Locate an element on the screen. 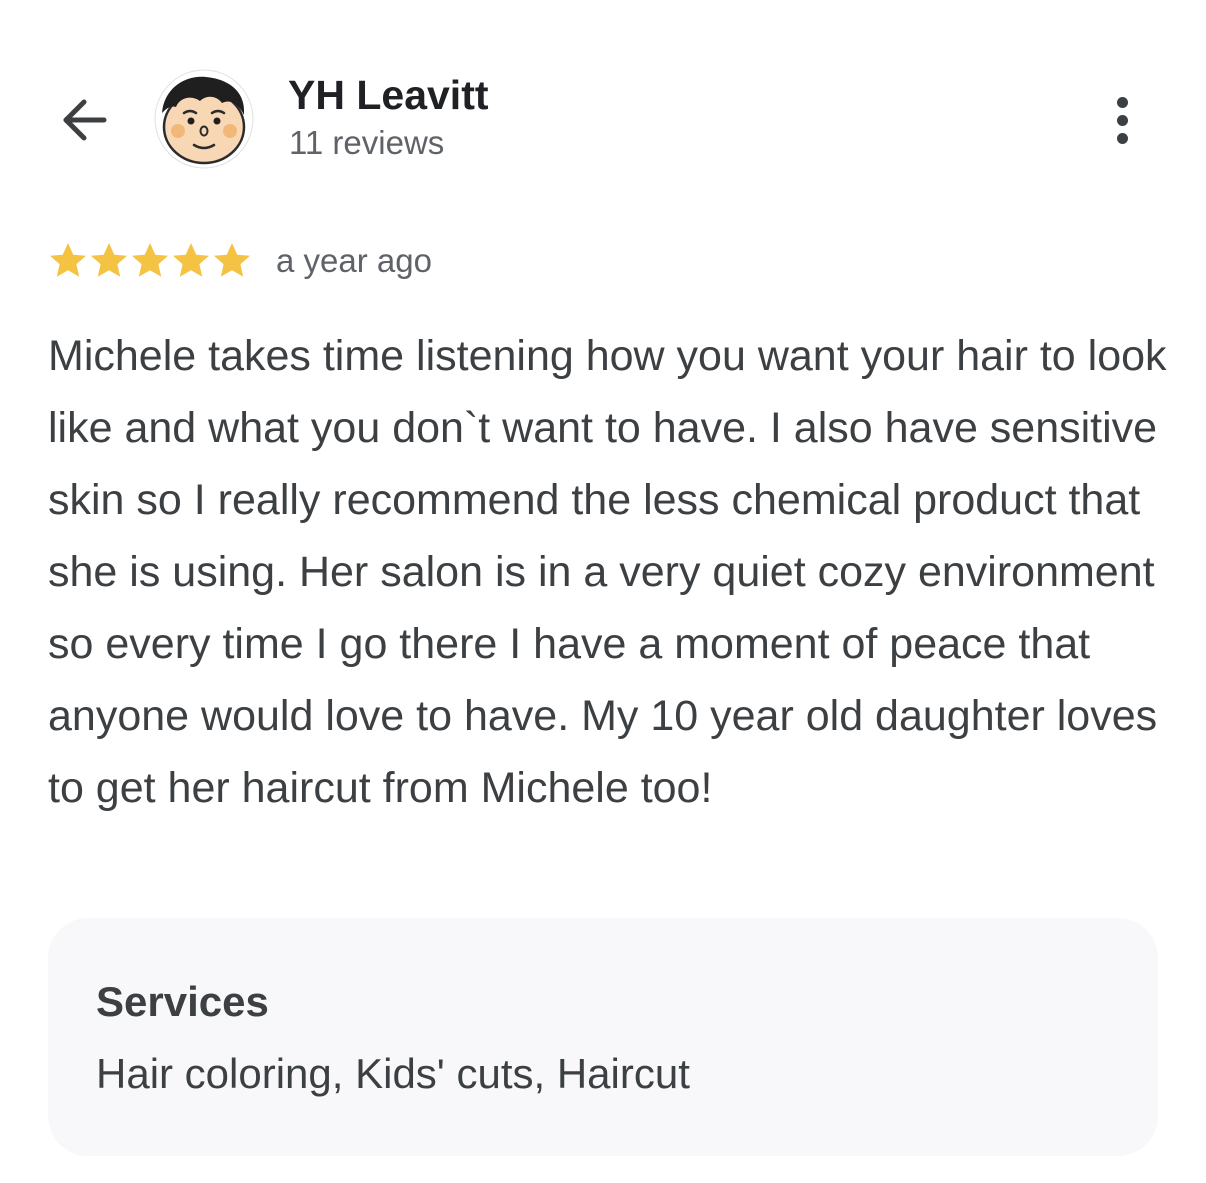  review-date: a year ago is located at coordinates (354, 260).